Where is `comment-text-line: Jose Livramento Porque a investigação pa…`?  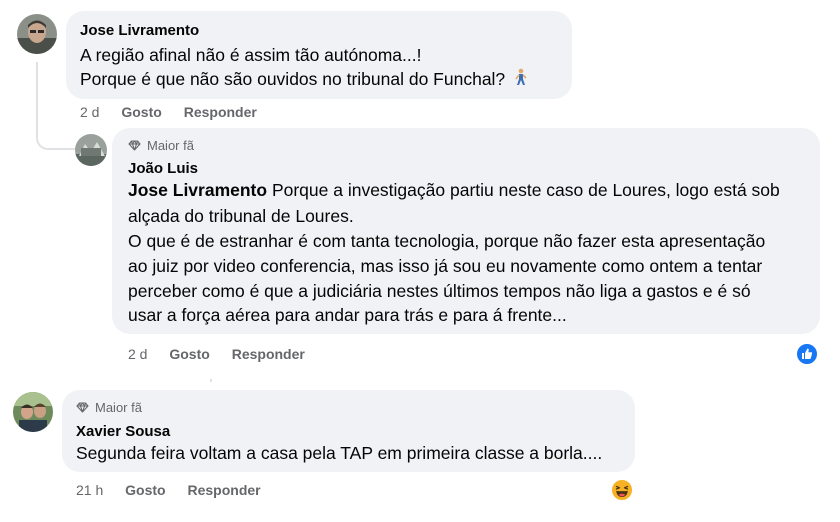 comment-text-line: Jose Livramento Porque a investigação pa… is located at coordinates (454, 190).